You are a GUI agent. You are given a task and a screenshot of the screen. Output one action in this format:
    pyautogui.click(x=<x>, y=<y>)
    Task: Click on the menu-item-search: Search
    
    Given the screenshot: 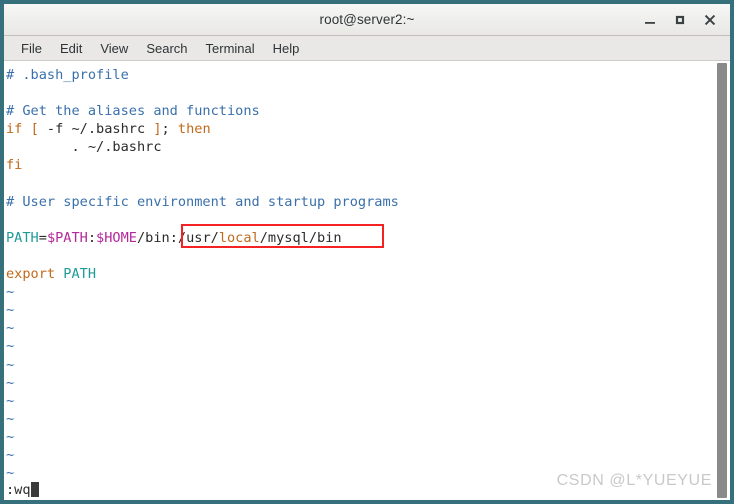 What is the action you would take?
    pyautogui.click(x=166, y=48)
    